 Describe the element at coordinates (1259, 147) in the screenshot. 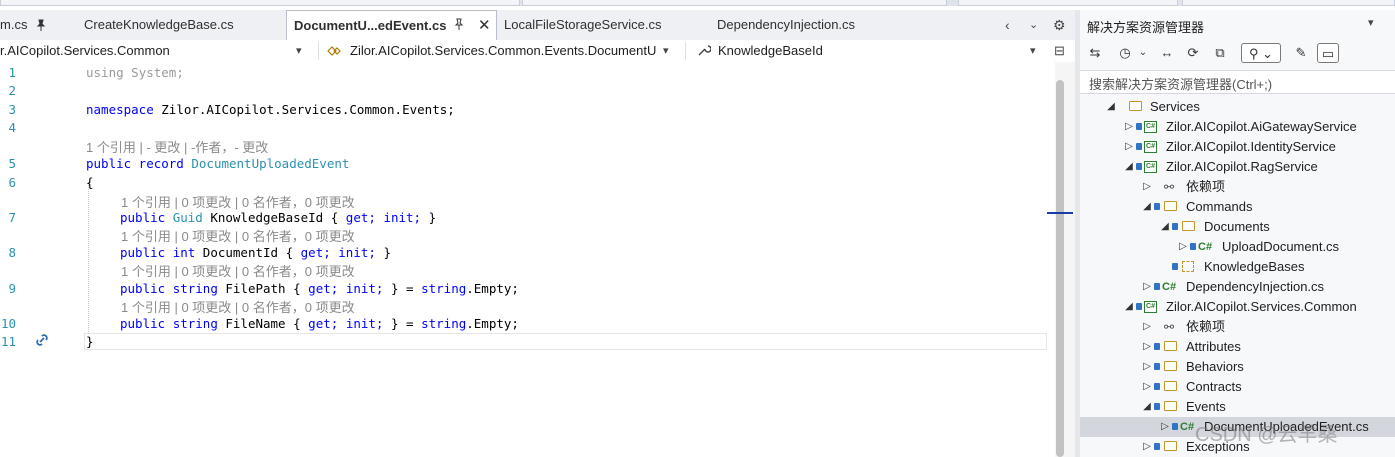

I see `tree-node-project: ▷ C# Zilor.AICopilot.IdentityService` at that location.